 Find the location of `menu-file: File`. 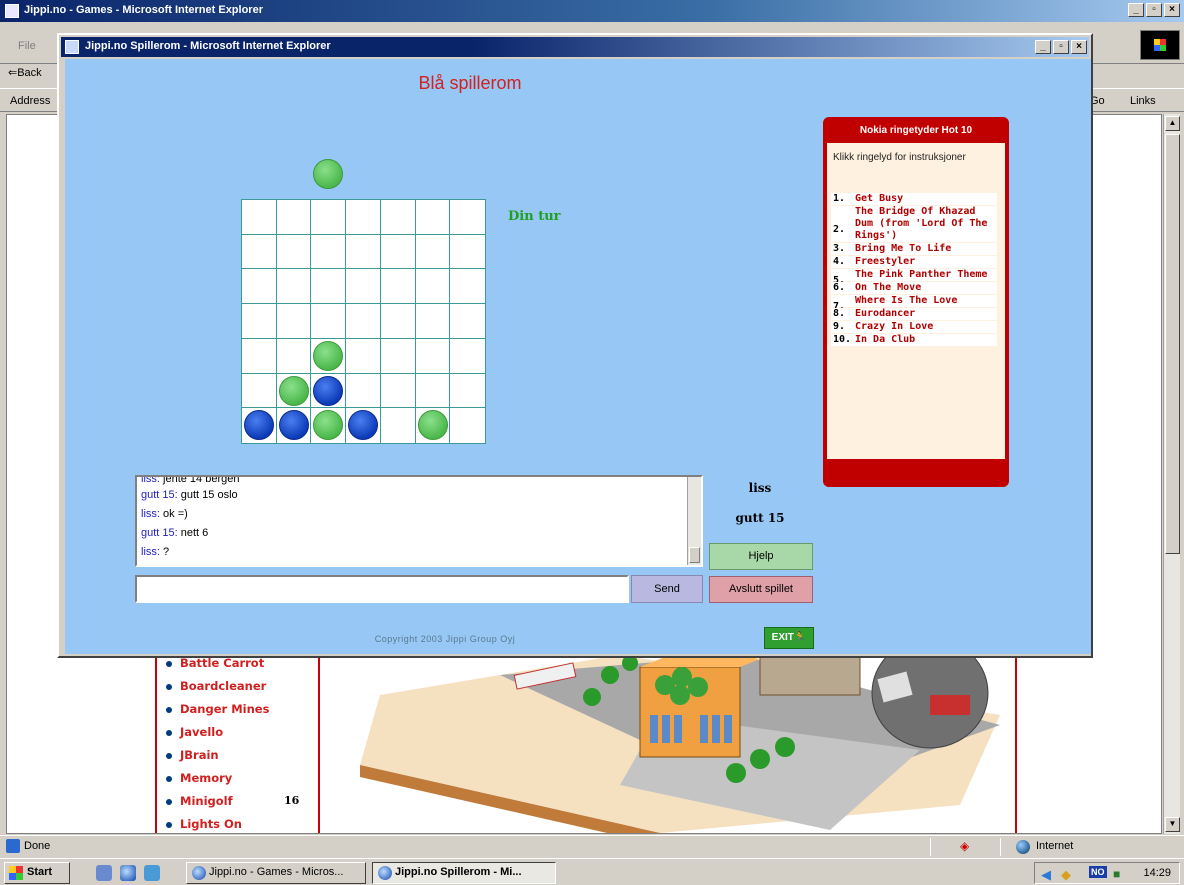

menu-file: File is located at coordinates (27, 46).